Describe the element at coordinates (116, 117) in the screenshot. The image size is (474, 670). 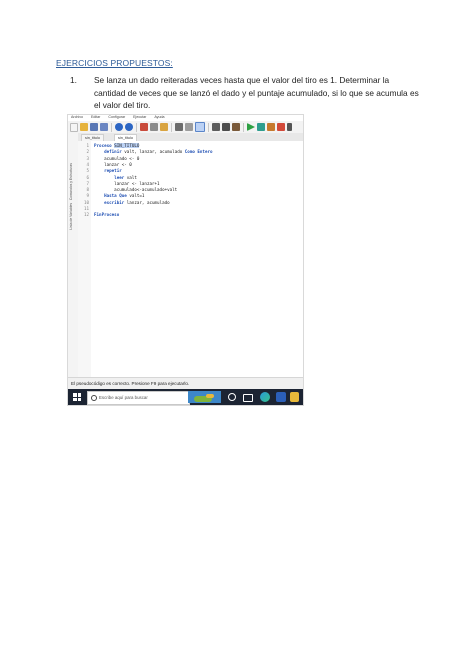
I see `menu-item: Configurar` at that location.